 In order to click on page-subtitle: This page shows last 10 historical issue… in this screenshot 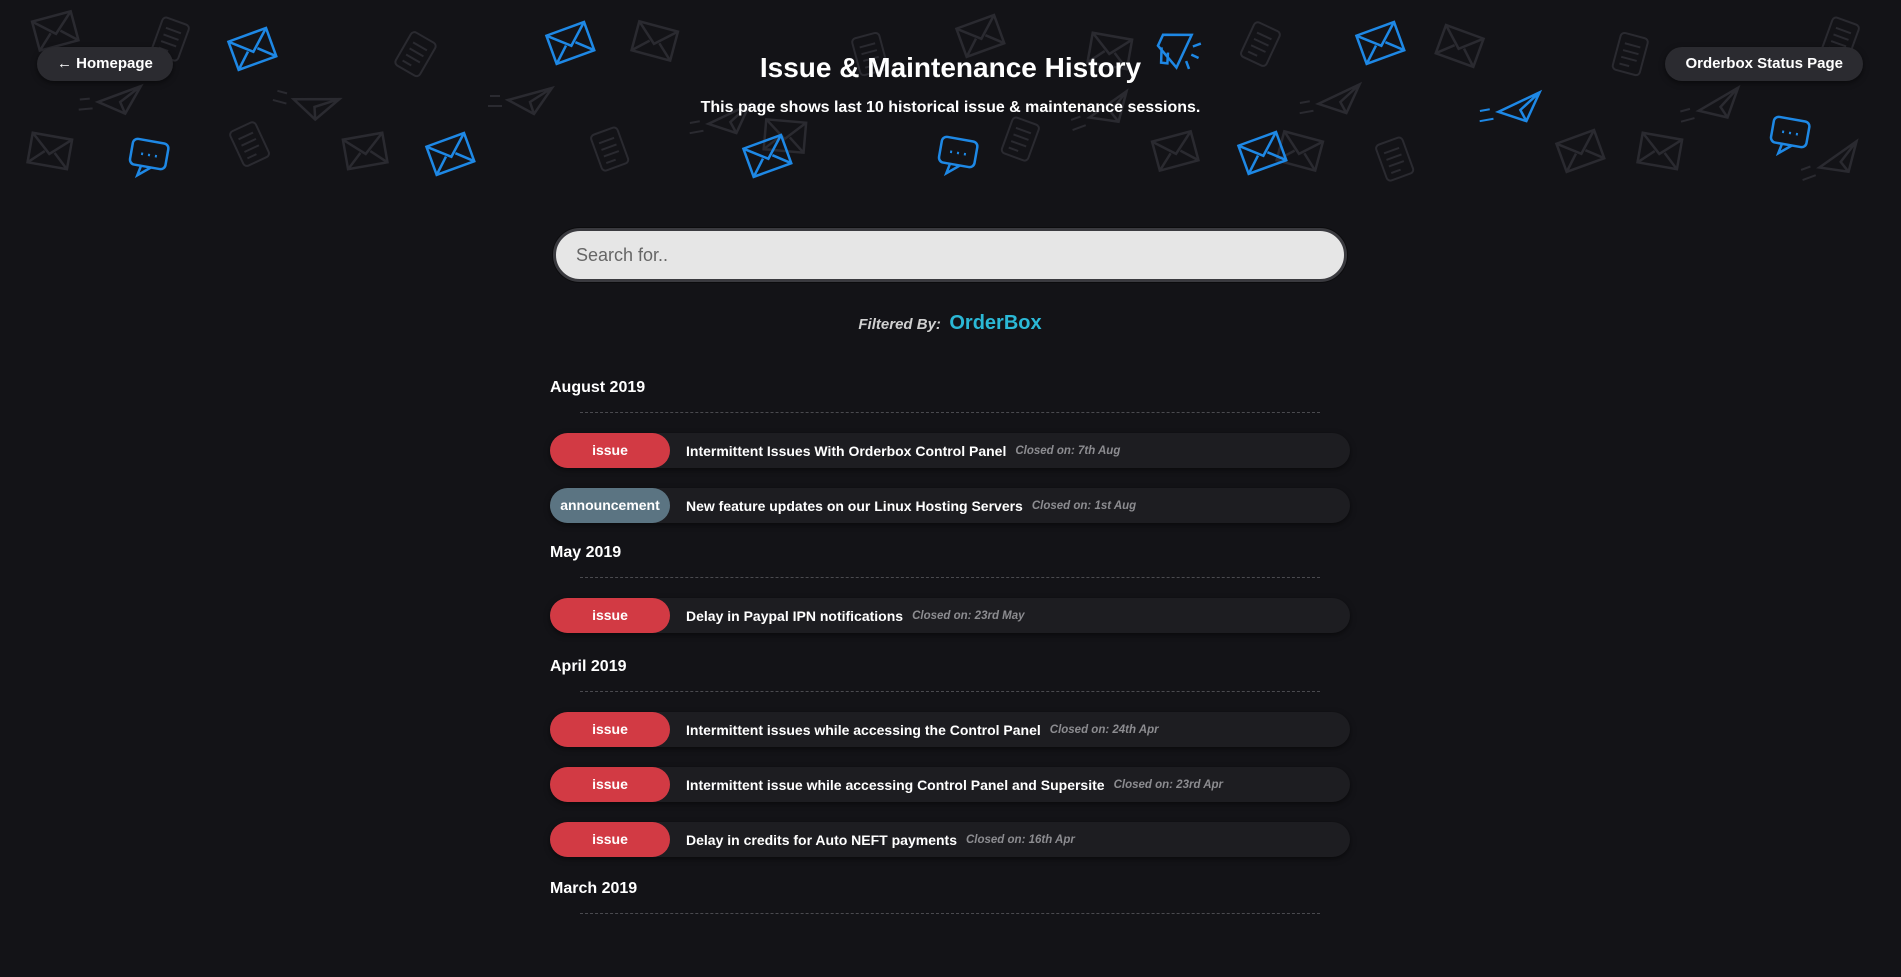, I will do `click(950, 107)`.